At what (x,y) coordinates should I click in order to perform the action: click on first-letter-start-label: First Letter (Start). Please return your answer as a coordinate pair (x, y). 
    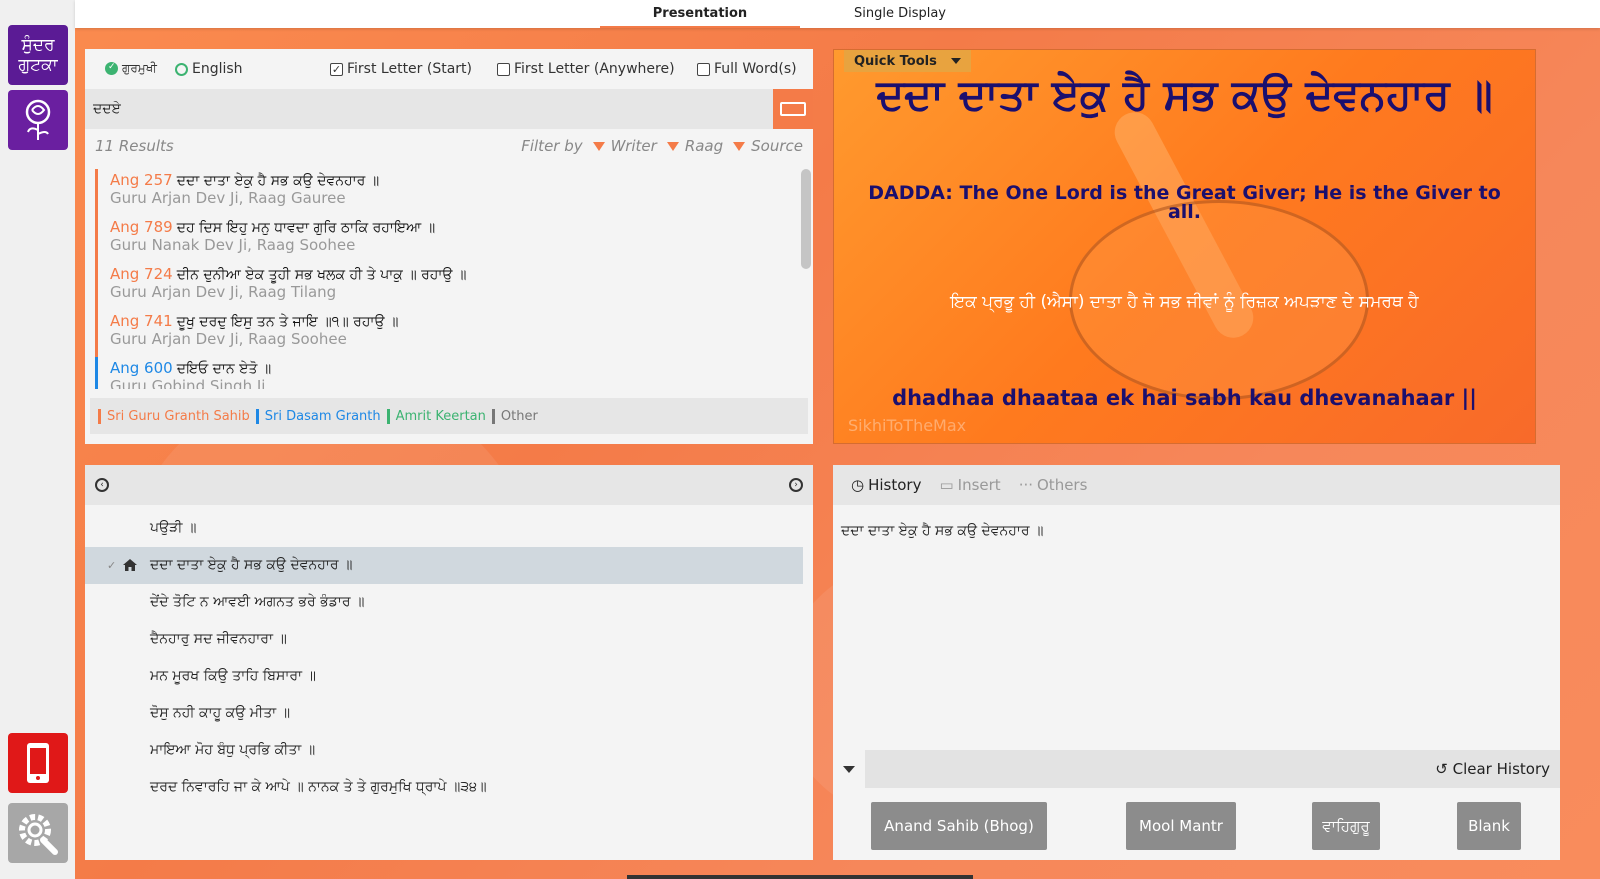
    Looking at the image, I should click on (410, 69).